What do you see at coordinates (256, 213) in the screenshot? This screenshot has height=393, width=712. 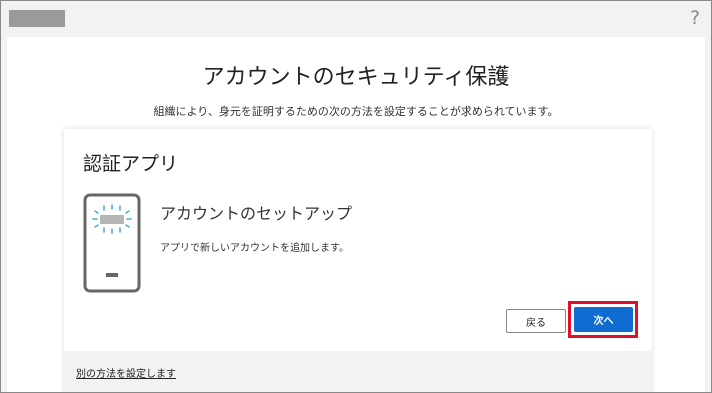 I see `method-title: アカウントのセットアップ` at bounding box center [256, 213].